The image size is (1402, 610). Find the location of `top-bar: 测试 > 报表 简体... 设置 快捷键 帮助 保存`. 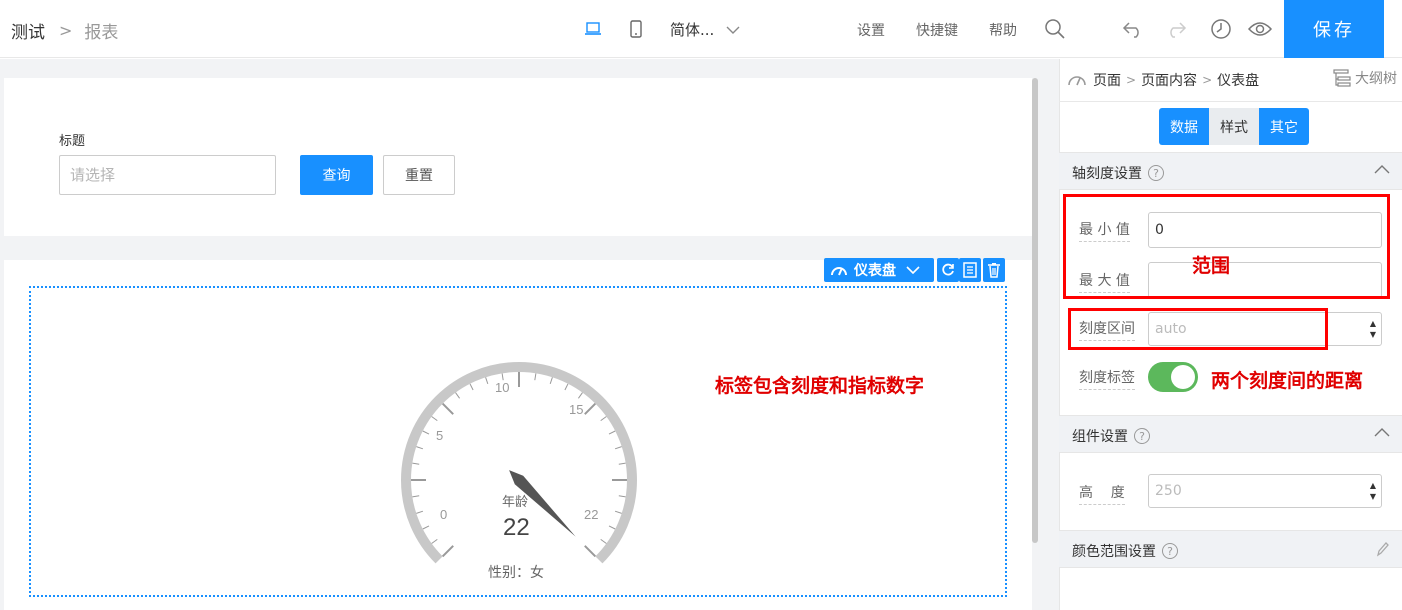

top-bar: 测试 > 报表 简体... 设置 快捷键 帮助 保存 is located at coordinates (701, 29).